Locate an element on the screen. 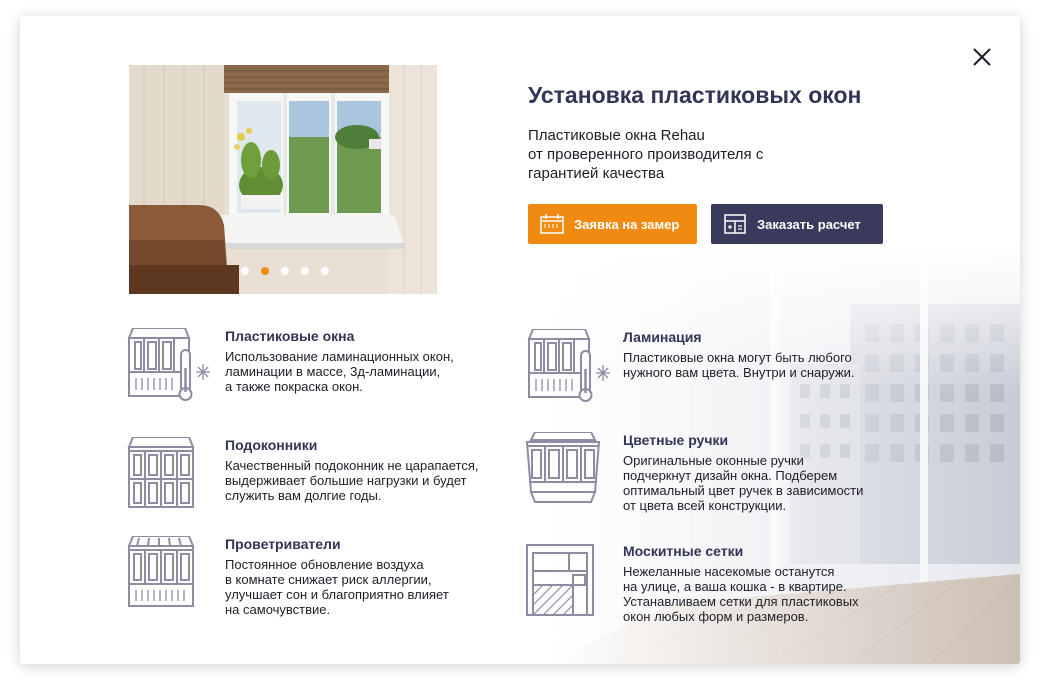 The width and height of the screenshot is (1041, 689). mosquito-net-icon is located at coordinates (560, 580).